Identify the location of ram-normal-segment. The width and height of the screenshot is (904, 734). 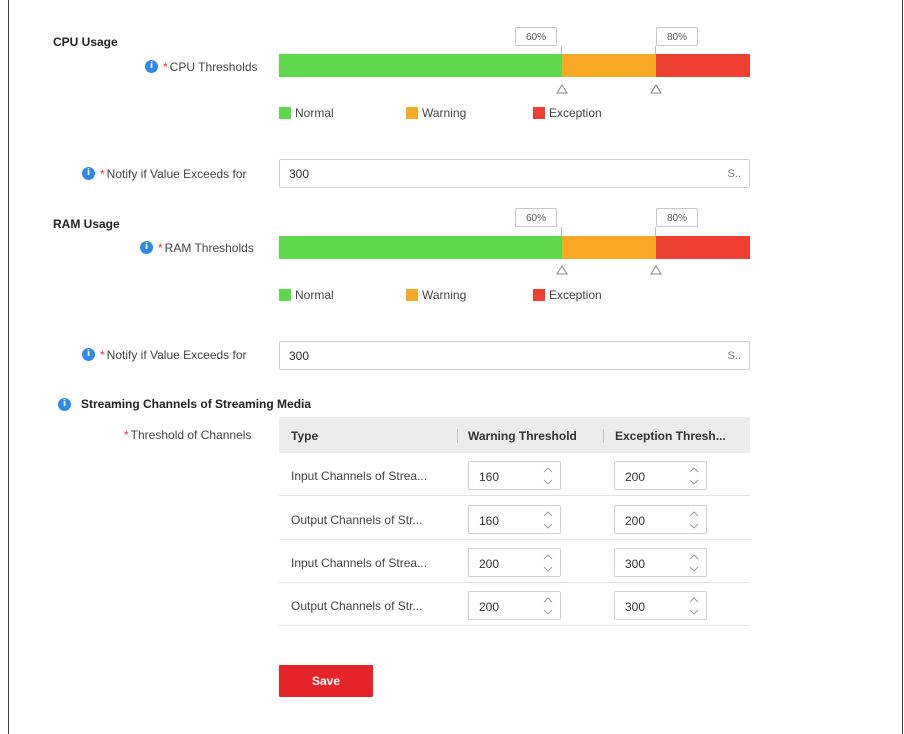
(420, 247).